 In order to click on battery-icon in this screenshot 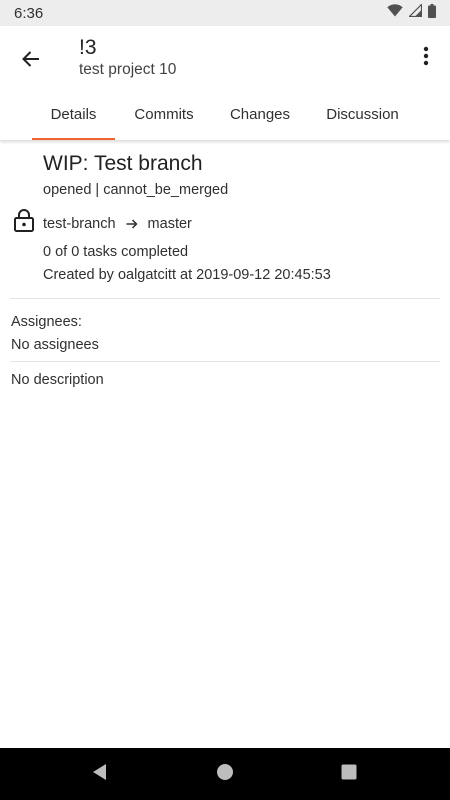, I will do `click(432, 13)`.